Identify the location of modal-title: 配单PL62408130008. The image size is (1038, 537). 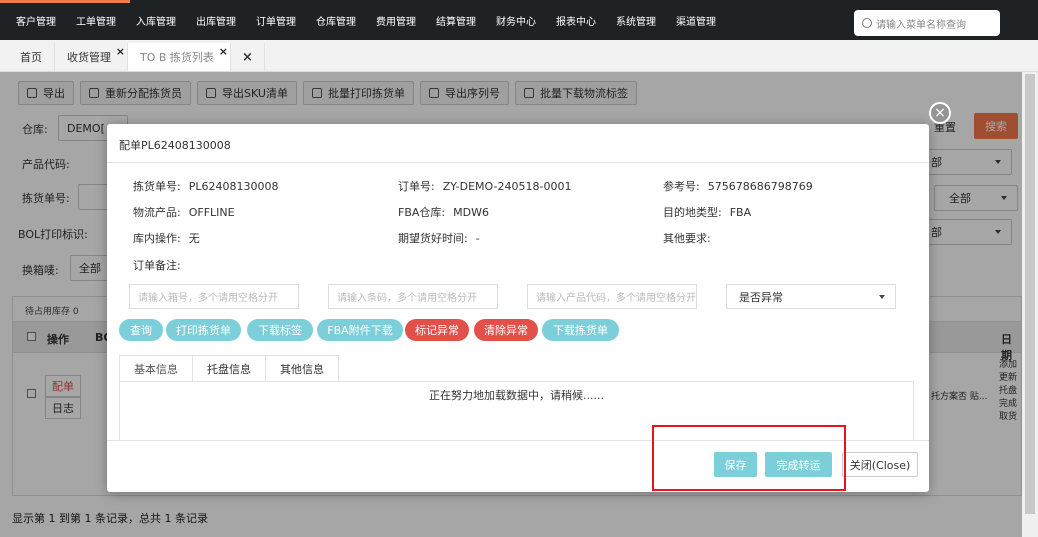
(175, 145).